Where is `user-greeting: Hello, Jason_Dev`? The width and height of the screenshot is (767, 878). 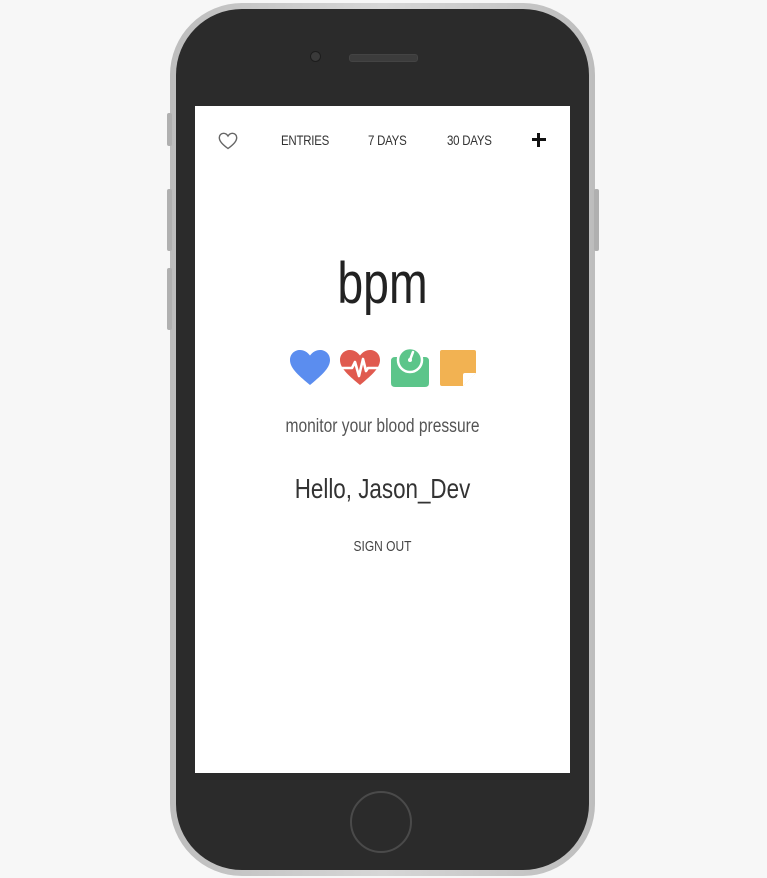 user-greeting: Hello, Jason_Dev is located at coordinates (382, 488).